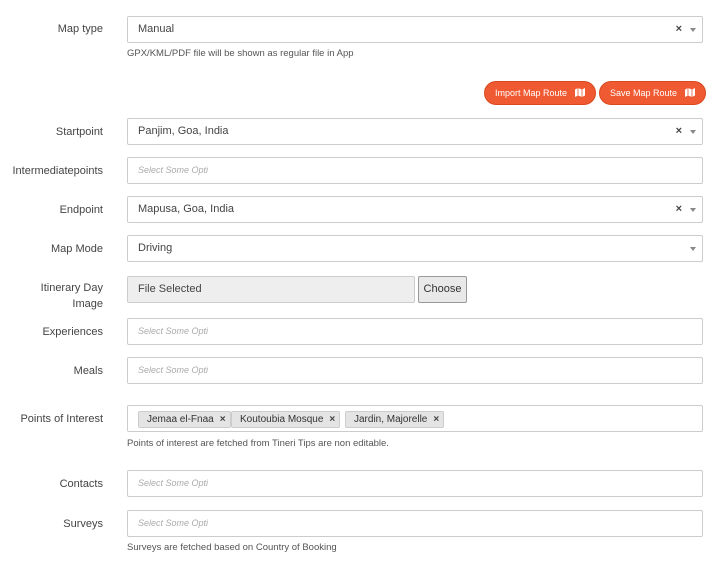 Image resolution: width=712 pixels, height=575 pixels. Describe the element at coordinates (271, 289) in the screenshot. I see `itinerary-file-field: File Selected` at that location.